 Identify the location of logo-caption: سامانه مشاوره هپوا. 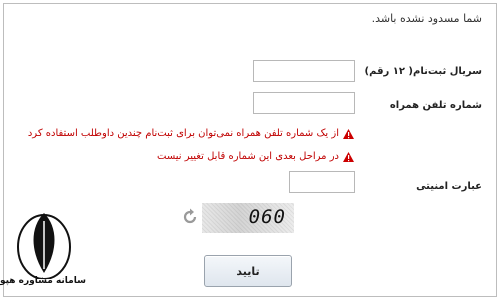
(43, 281).